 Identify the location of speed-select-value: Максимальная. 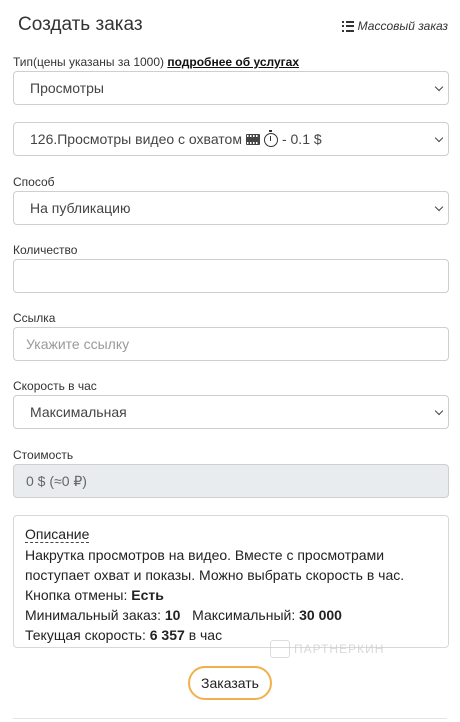
(78, 412).